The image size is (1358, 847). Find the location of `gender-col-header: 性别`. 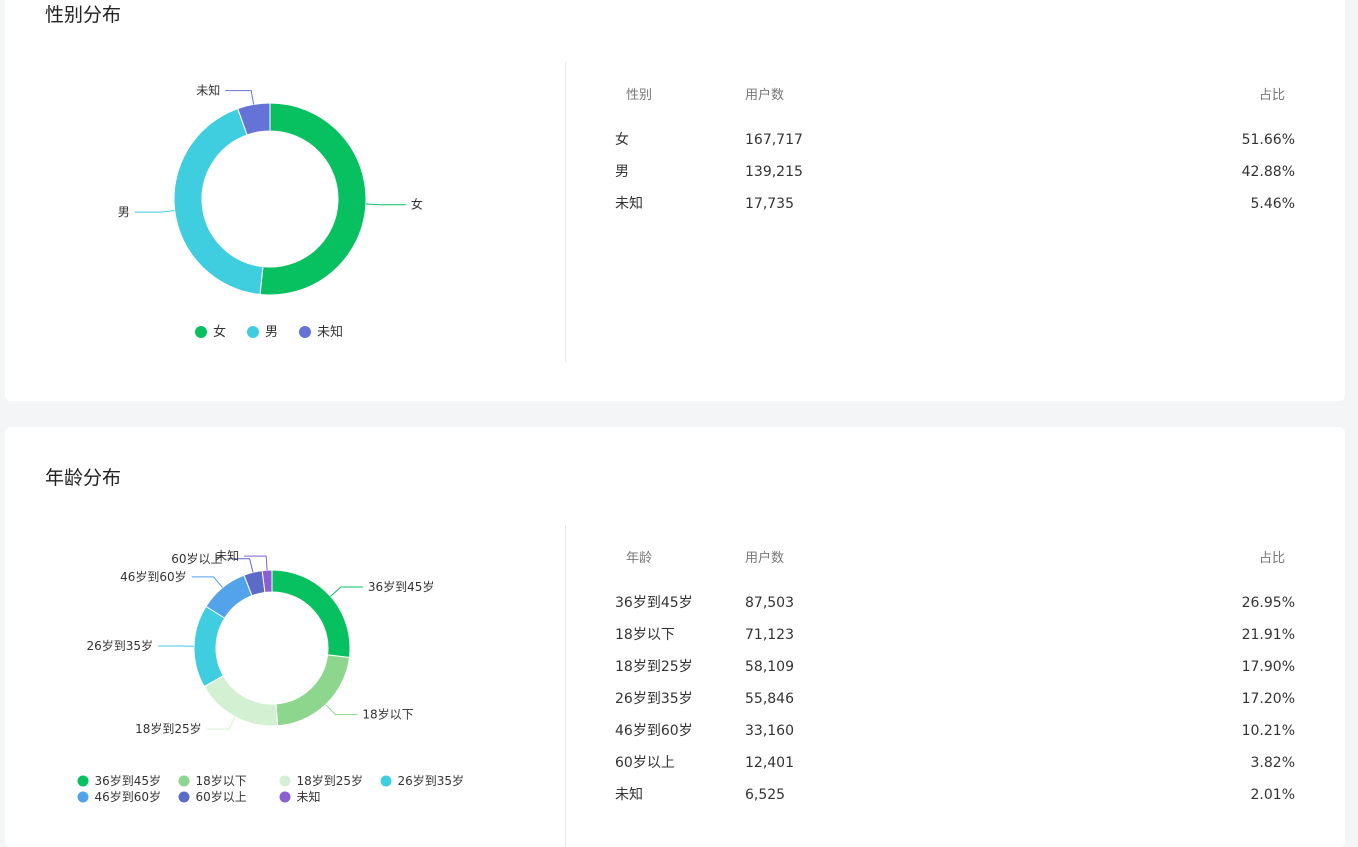

gender-col-header: 性别 is located at coordinates (639, 96).